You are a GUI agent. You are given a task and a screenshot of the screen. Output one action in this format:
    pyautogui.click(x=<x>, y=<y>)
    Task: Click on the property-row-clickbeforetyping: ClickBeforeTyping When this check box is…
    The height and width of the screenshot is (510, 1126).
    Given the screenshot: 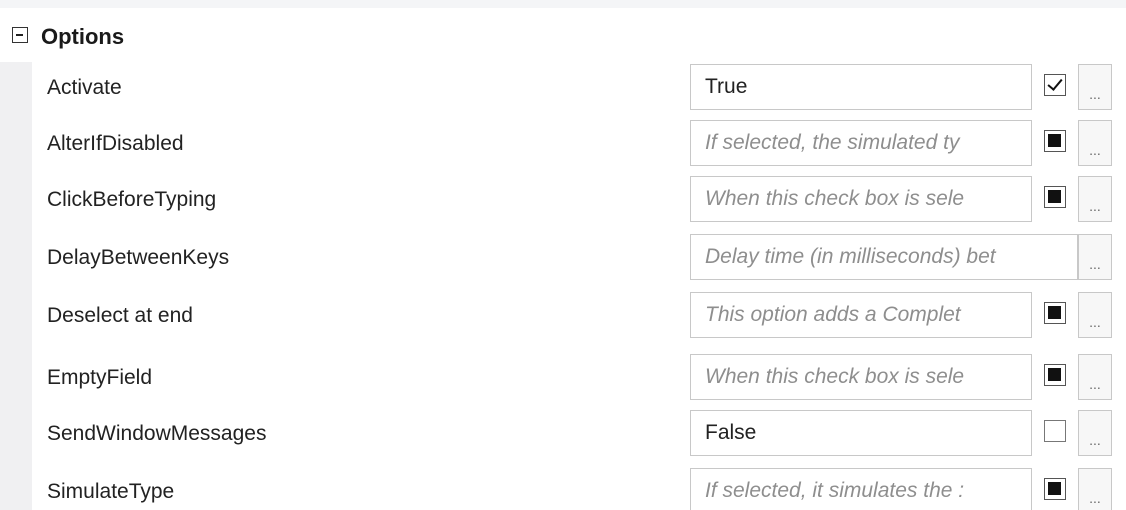 What is the action you would take?
    pyautogui.click(x=579, y=202)
    